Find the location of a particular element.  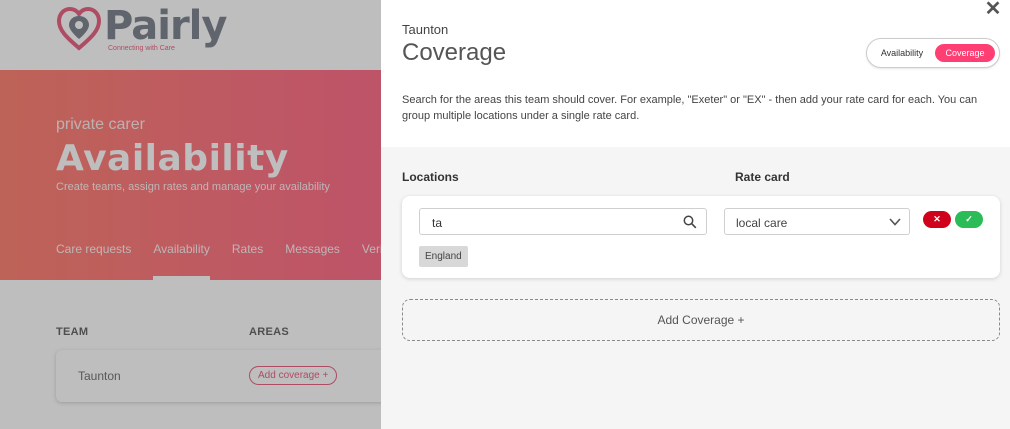

toggle-availability: Availability is located at coordinates (902, 53).